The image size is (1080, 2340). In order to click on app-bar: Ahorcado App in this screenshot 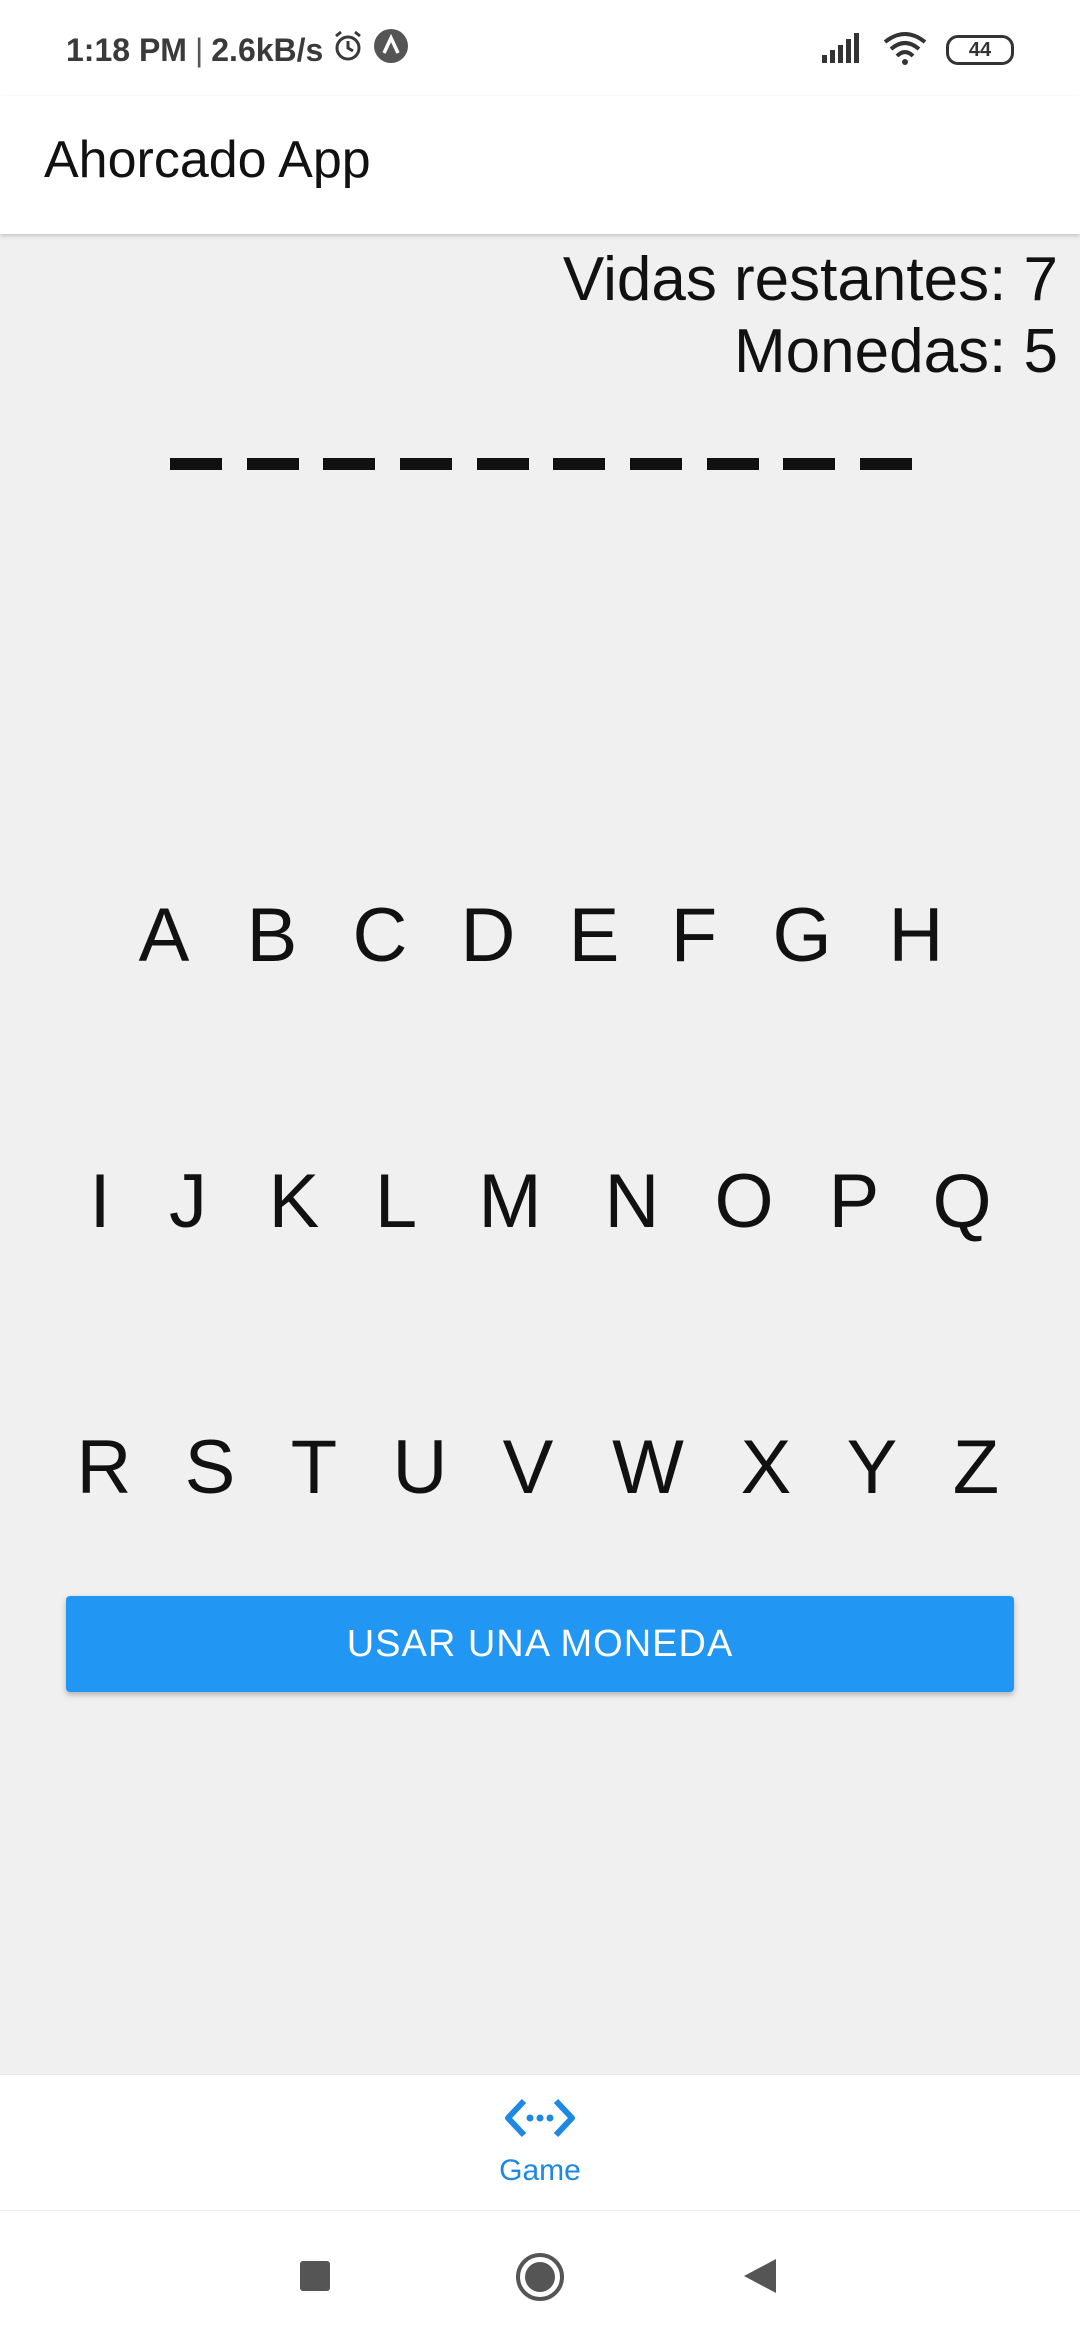, I will do `click(540, 165)`.